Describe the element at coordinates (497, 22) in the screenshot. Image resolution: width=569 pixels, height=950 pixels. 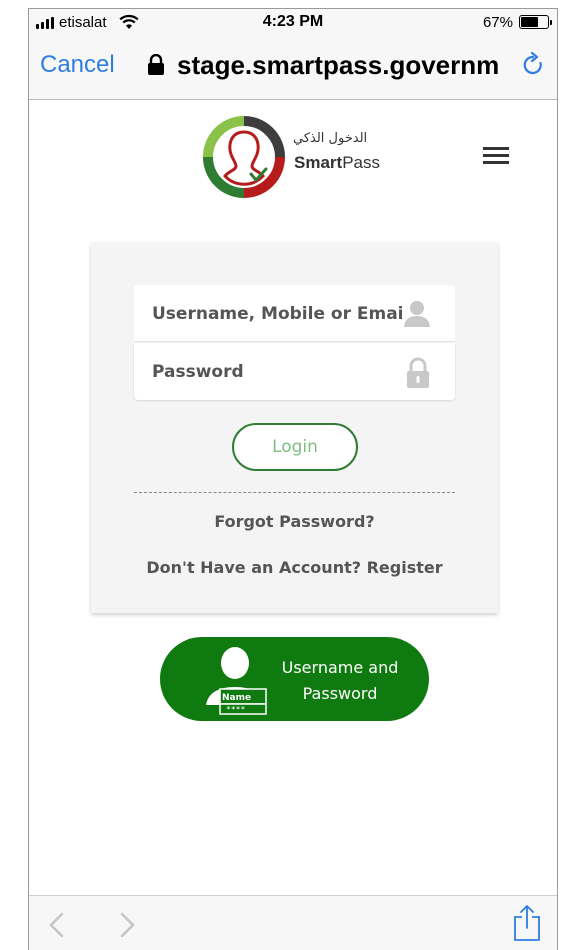
I see `battery-percent: 67%` at that location.